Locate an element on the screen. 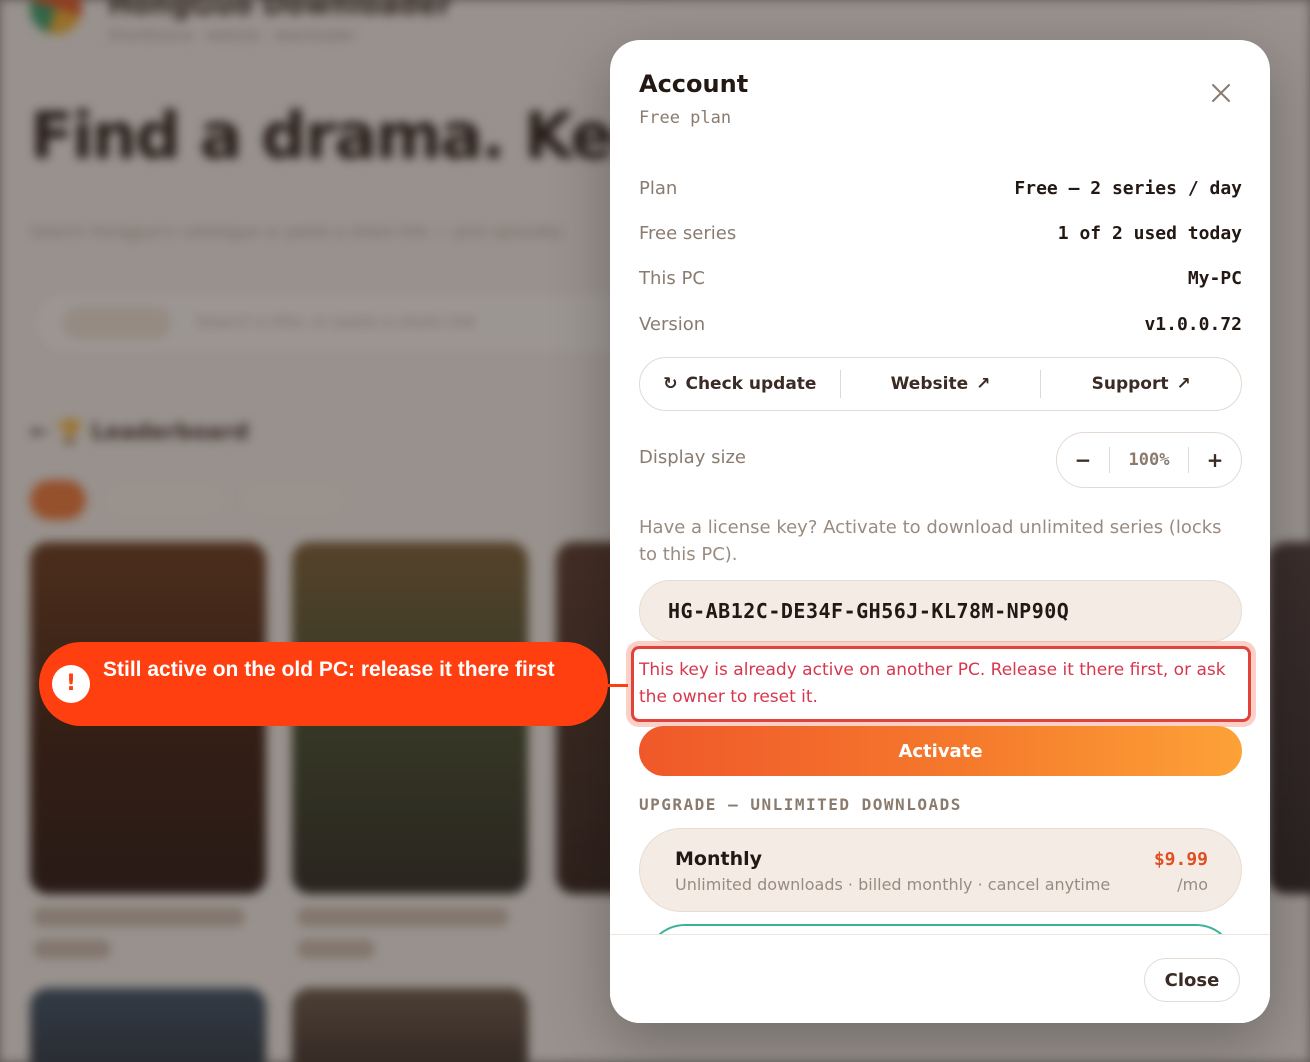 Image resolution: width=1310 pixels, height=1062 pixels. dialog-subtitle: Free plan is located at coordinates (685, 118).